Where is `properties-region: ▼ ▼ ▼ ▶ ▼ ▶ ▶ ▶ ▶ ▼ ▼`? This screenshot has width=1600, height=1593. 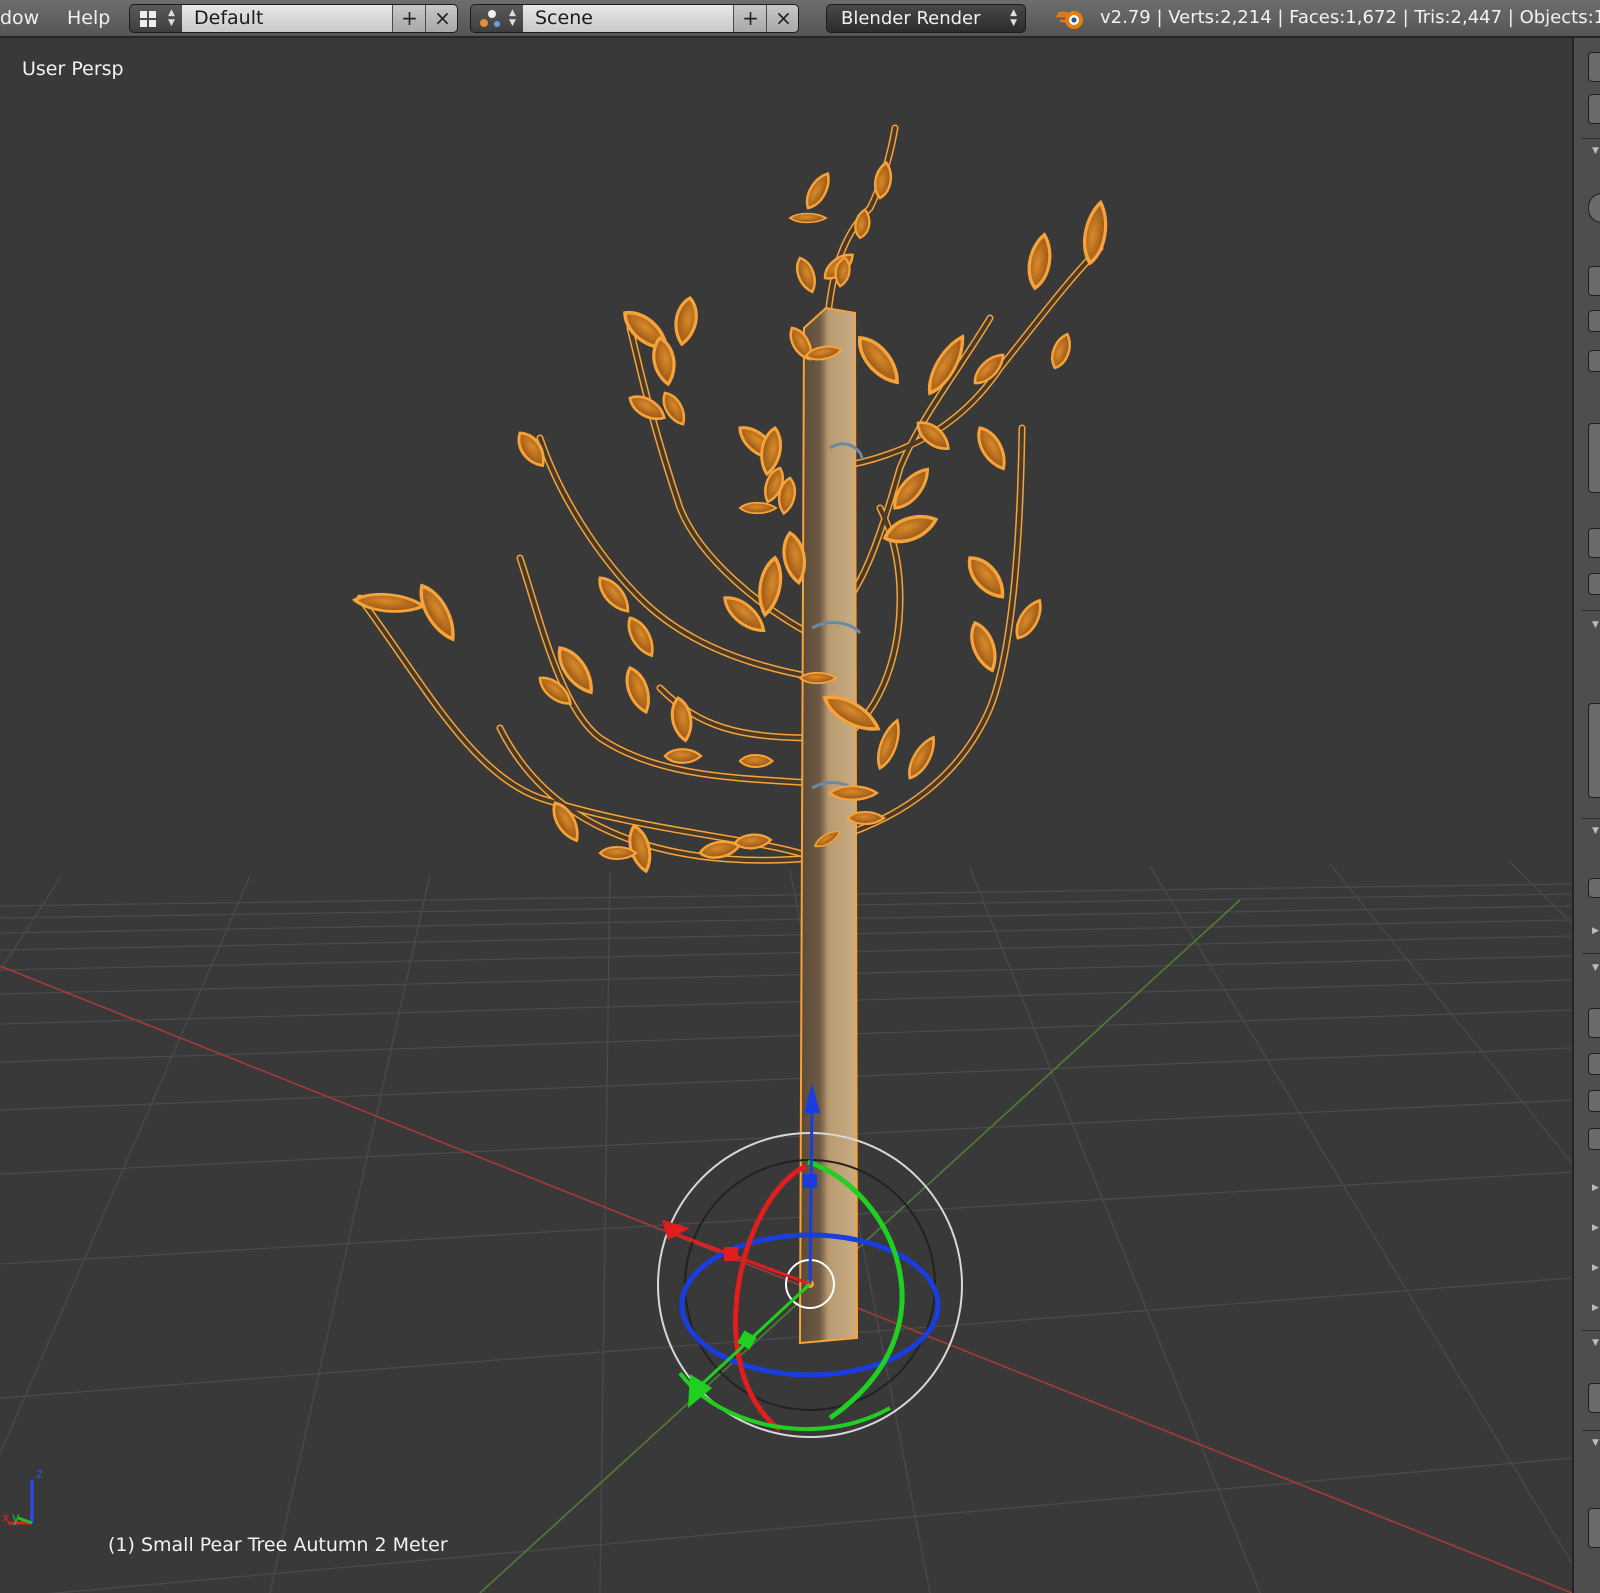 properties-region: ▼ ▼ ▼ ▶ ▼ ▶ ▶ ▶ ▶ ▼ ▼ is located at coordinates (1586, 815).